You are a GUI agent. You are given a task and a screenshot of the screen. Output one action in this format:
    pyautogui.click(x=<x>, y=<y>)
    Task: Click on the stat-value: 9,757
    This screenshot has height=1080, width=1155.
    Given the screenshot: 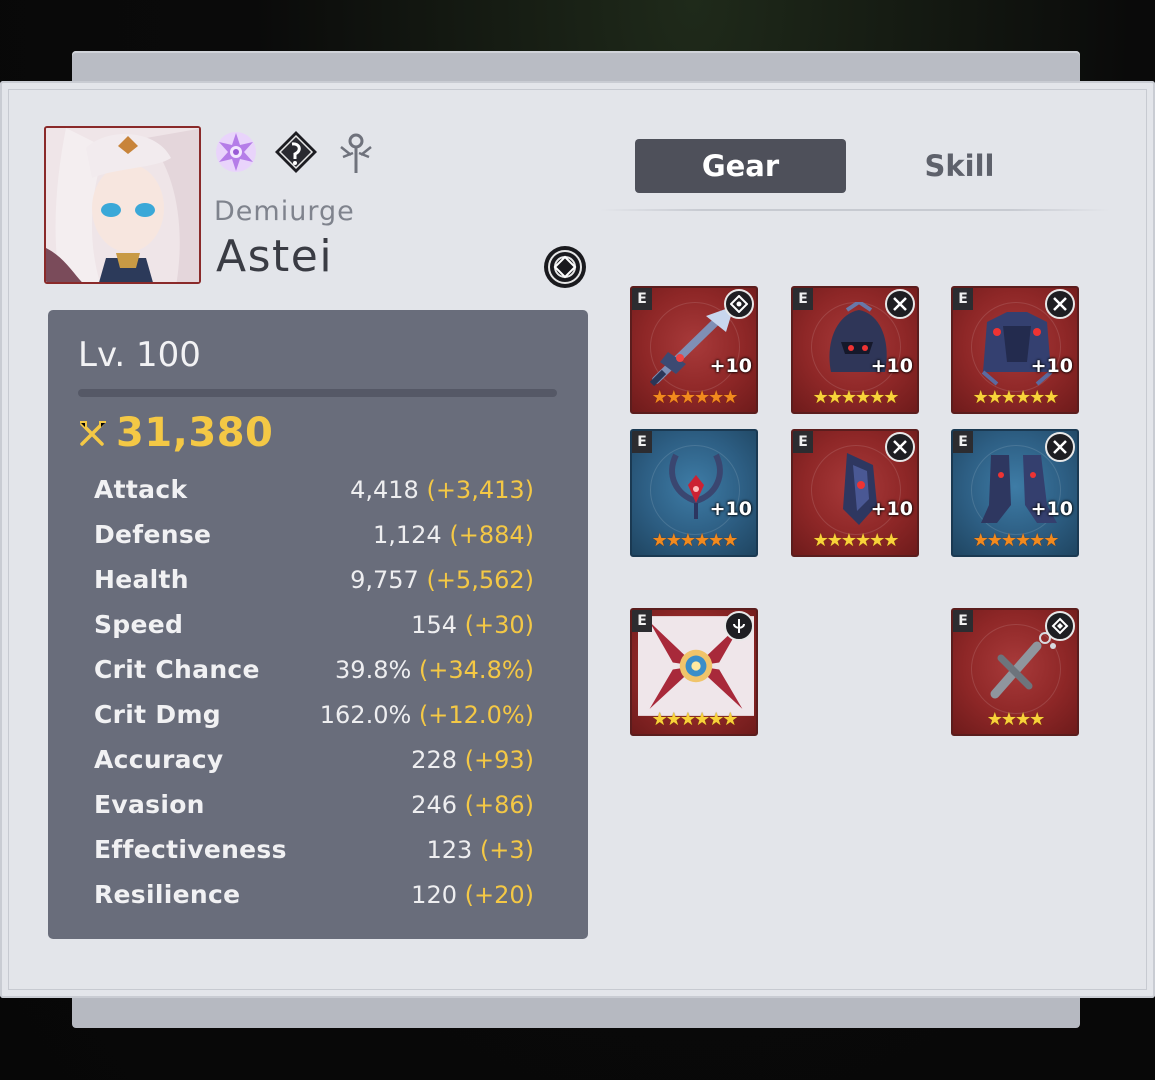 What is the action you would take?
    pyautogui.click(x=384, y=579)
    